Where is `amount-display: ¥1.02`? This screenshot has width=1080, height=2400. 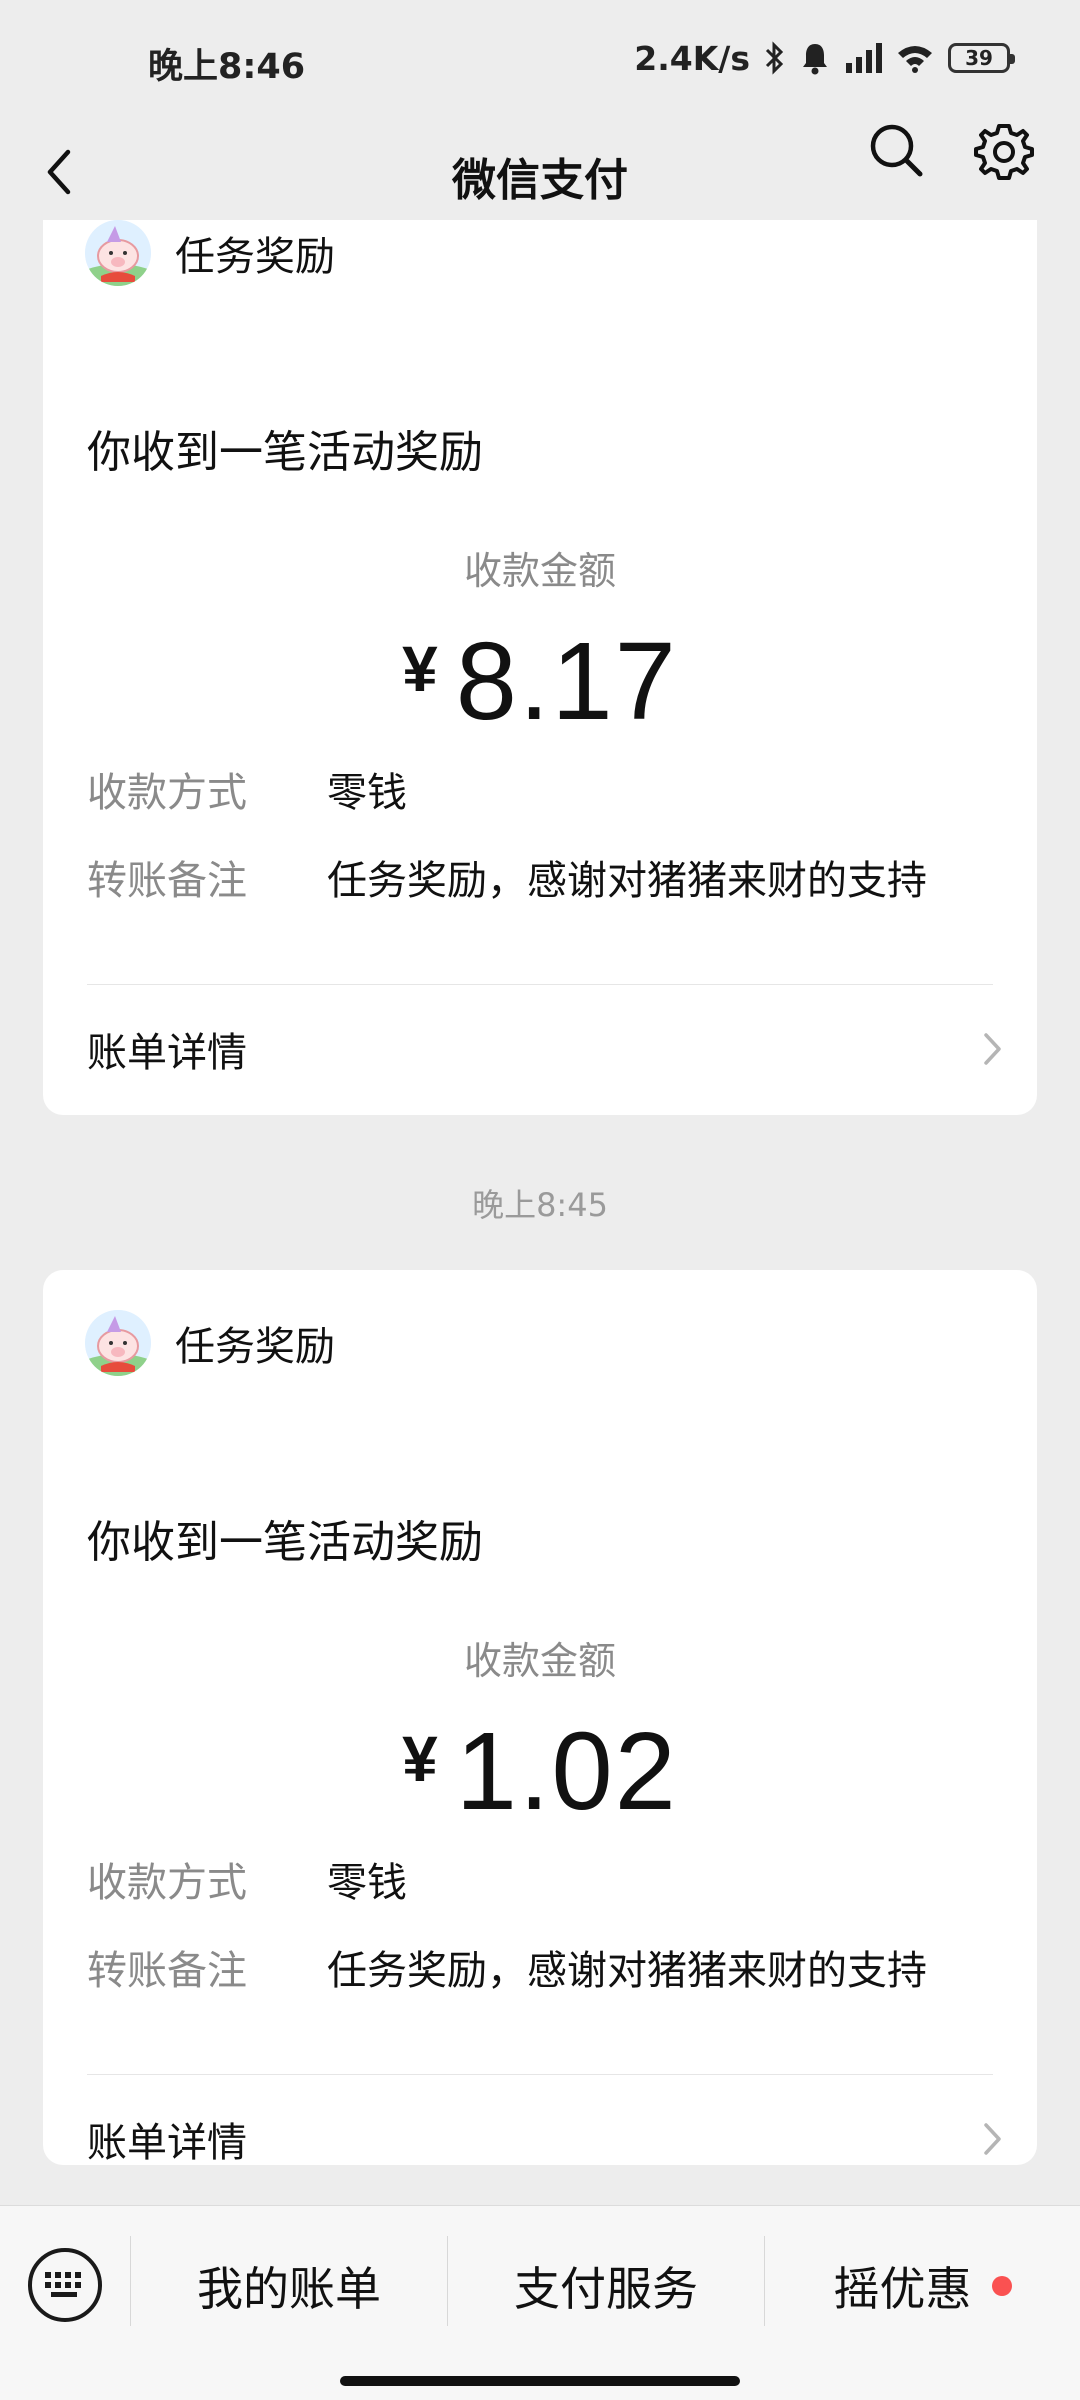 amount-display: ¥1.02 is located at coordinates (540, 1771).